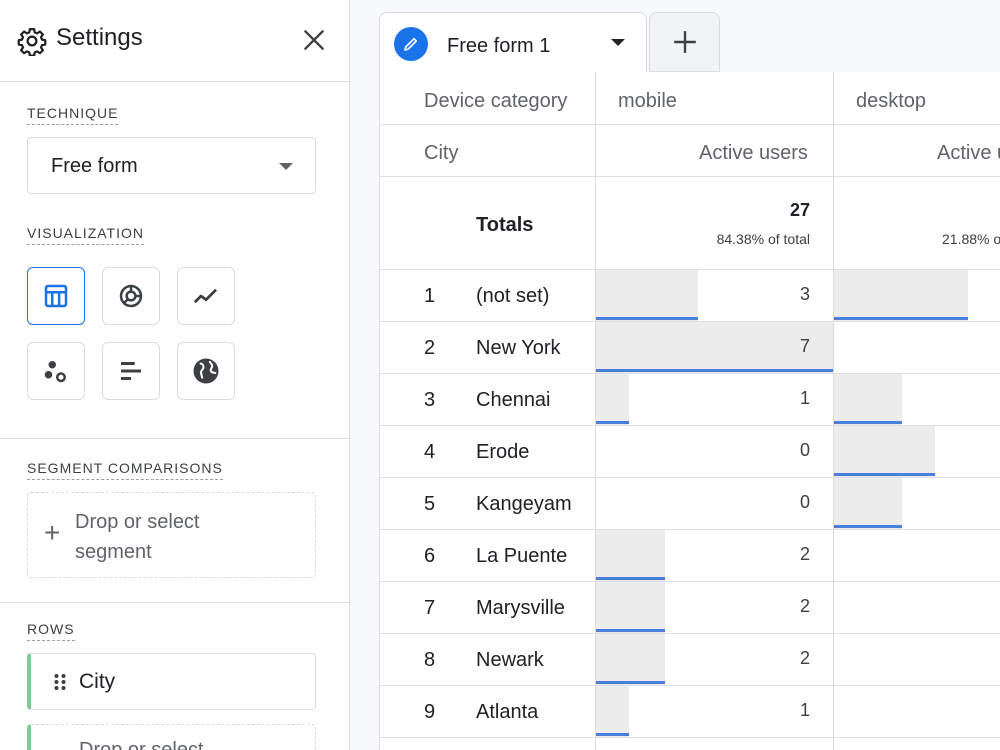 This screenshot has width=1000, height=750. I want to click on totals-mobile-percent: 84.38% of total, so click(763, 239).